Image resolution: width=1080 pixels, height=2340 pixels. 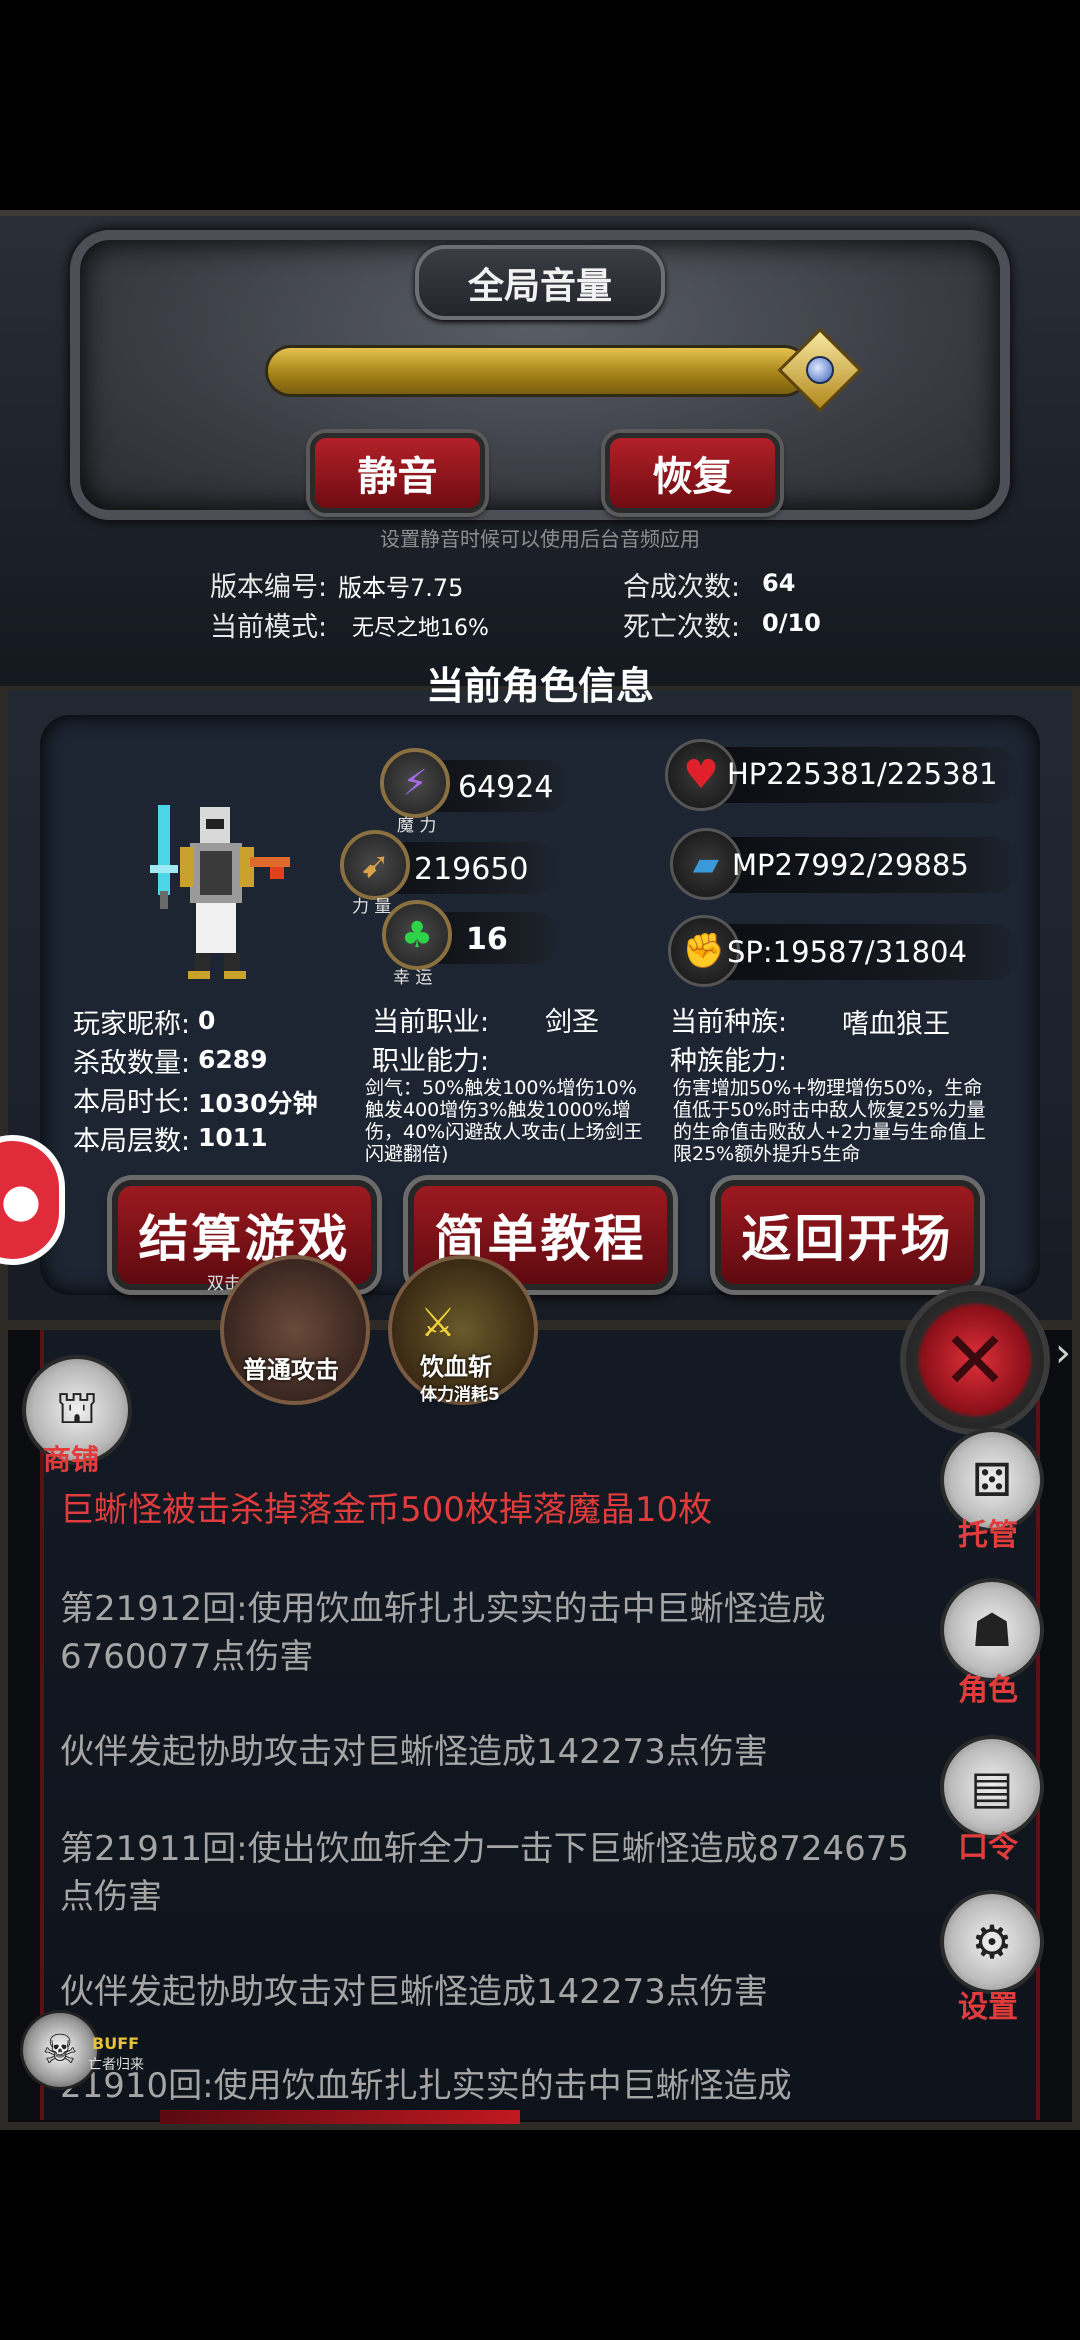 What do you see at coordinates (20, 1200) in the screenshot?
I see `user-icon: ●` at bounding box center [20, 1200].